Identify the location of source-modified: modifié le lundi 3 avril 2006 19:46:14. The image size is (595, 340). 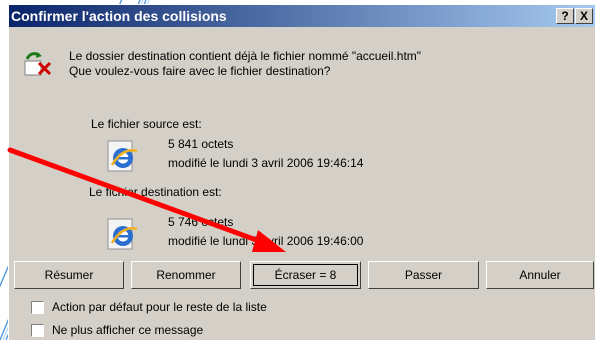
(266, 163).